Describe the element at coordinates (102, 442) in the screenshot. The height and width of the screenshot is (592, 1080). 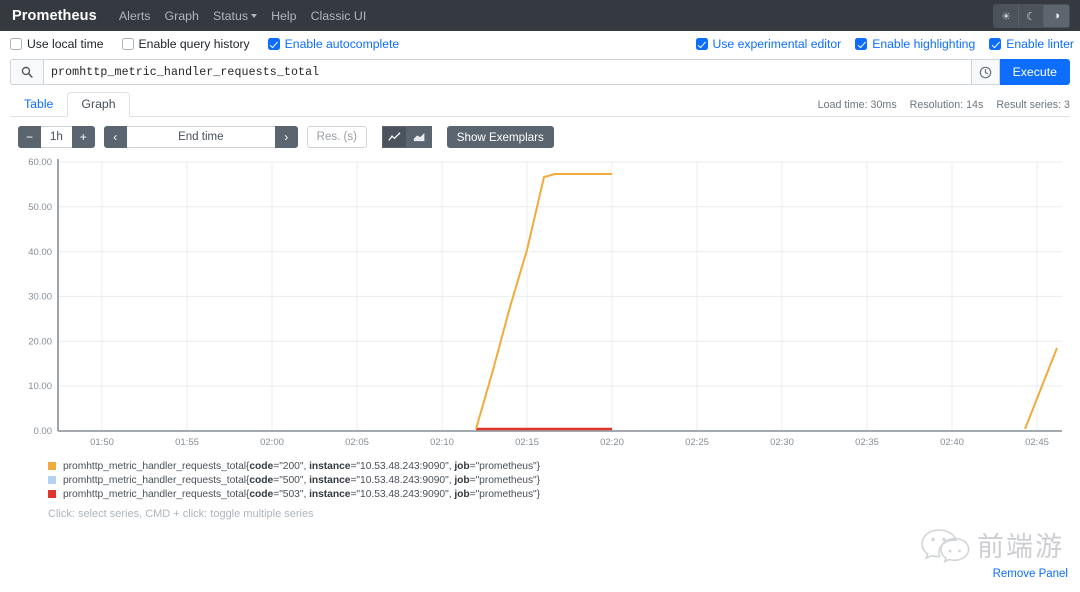
I see `svg-text: 01:50` at that location.